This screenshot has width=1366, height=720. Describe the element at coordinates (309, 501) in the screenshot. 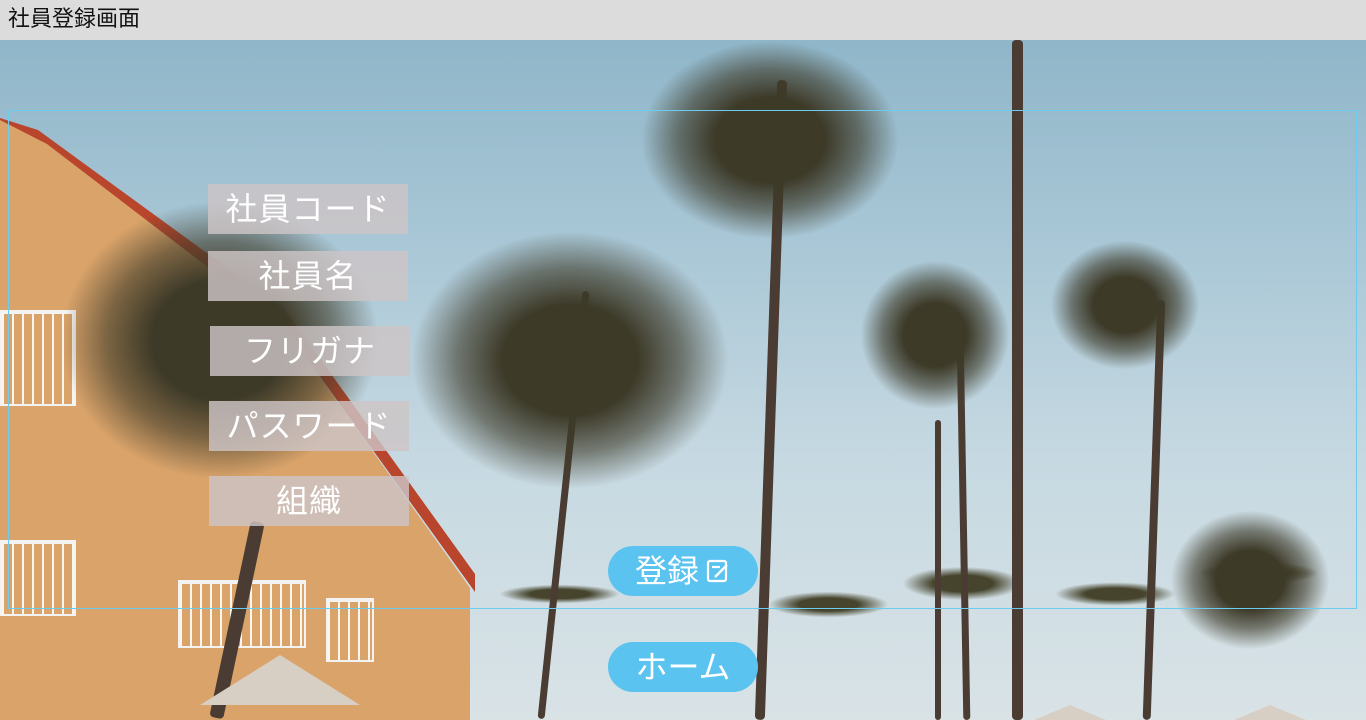

I see `organization-label: 組織` at that location.